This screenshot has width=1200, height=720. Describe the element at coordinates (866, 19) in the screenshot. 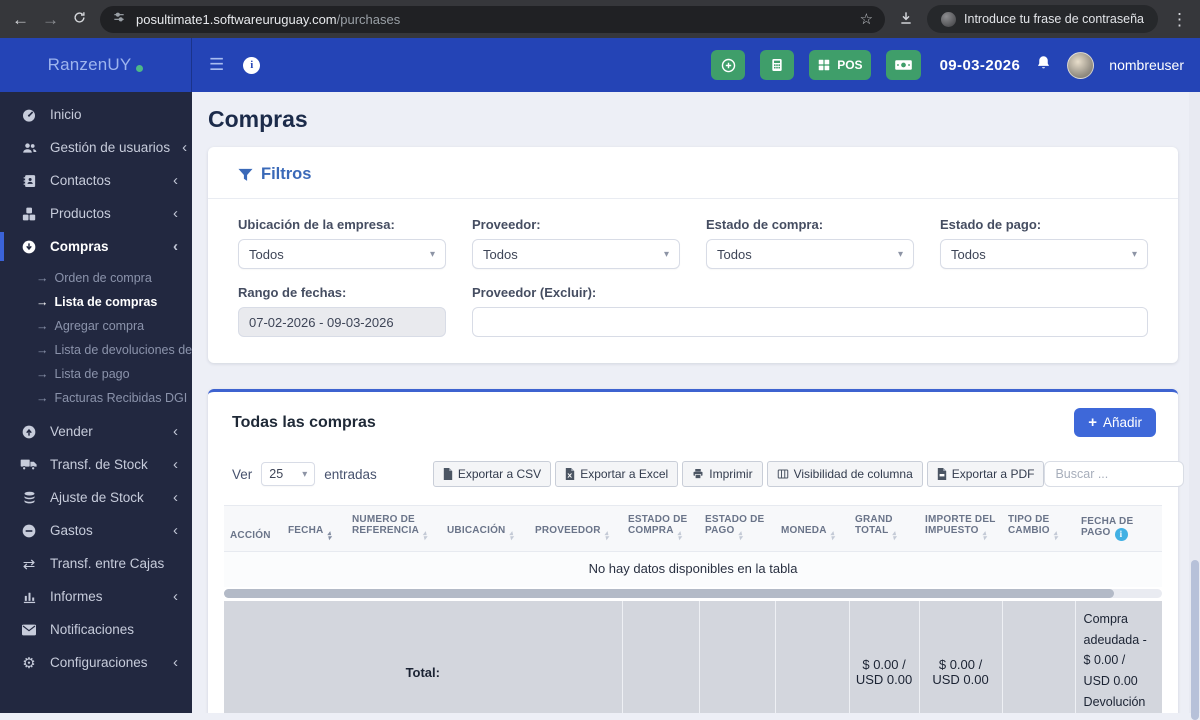

I see `bookmark-star-icon: ☆` at that location.